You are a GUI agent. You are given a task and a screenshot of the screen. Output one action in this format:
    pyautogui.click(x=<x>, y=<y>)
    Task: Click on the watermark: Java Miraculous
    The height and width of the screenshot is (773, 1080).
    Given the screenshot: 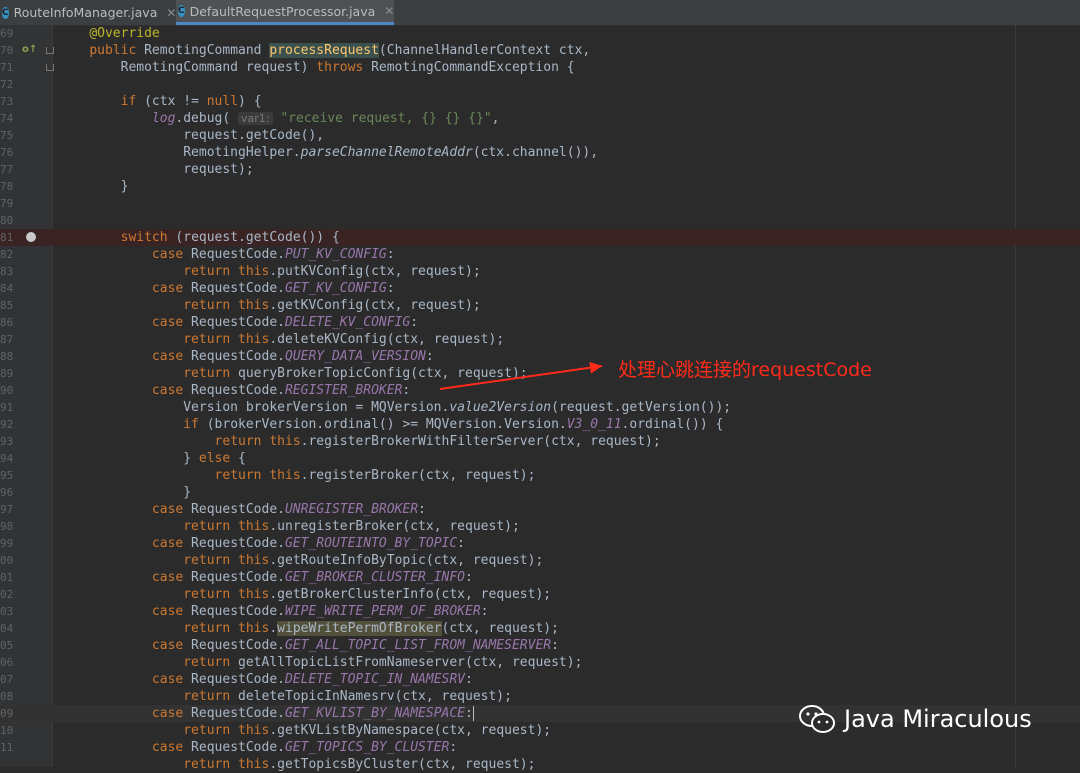 What is the action you would take?
    pyautogui.click(x=915, y=719)
    